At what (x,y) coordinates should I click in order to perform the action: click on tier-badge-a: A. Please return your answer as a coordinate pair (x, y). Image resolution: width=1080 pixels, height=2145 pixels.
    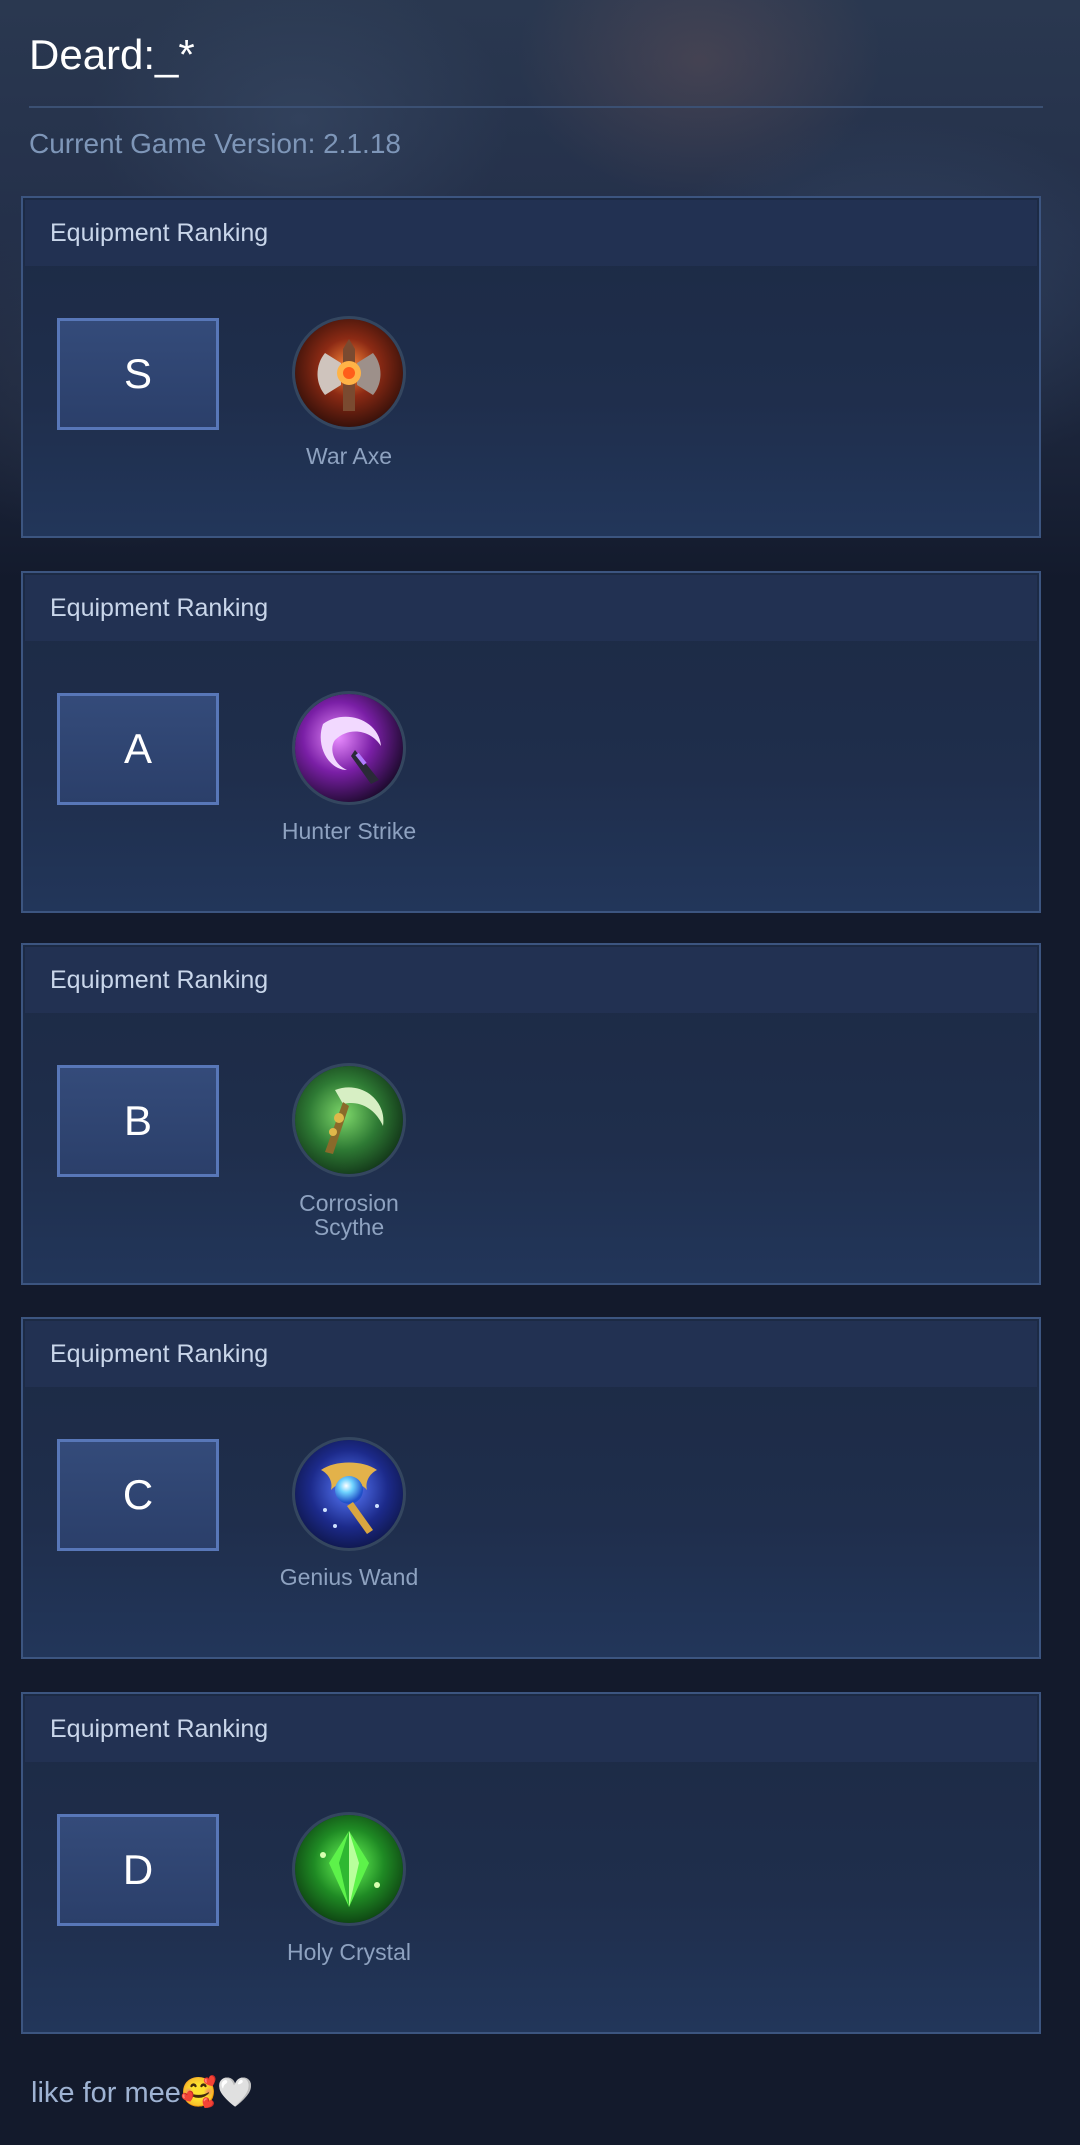
    Looking at the image, I should click on (138, 749).